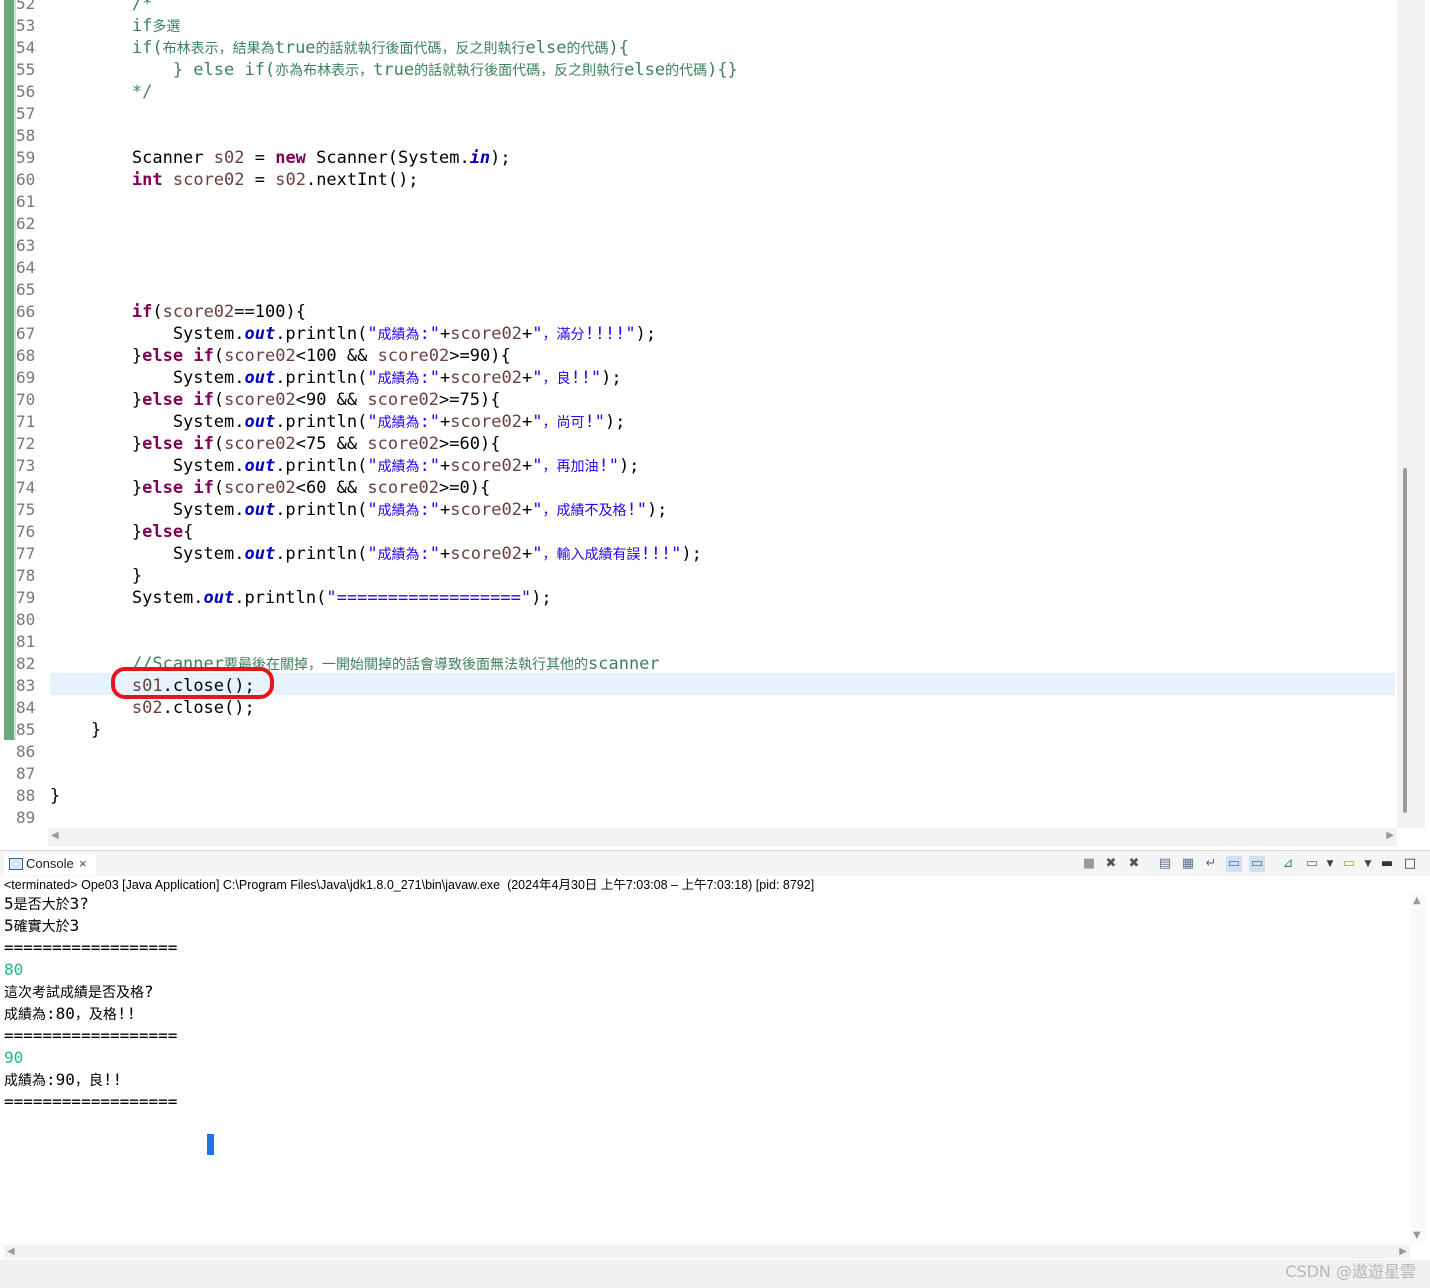 The height and width of the screenshot is (1288, 1430). What do you see at coordinates (147, 554) in the screenshot?
I see `code-token: System.` at bounding box center [147, 554].